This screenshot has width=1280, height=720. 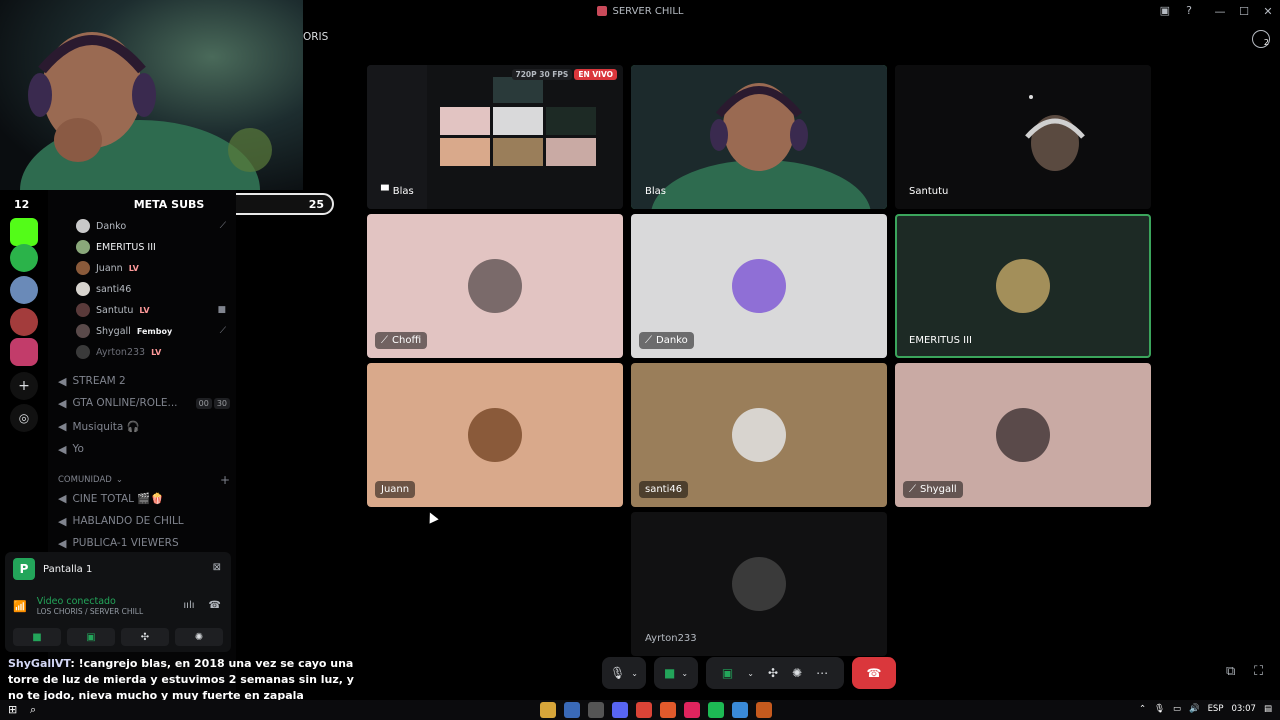 I want to click on voice-user: Shygall Femboy ⟋, so click(x=151, y=331).